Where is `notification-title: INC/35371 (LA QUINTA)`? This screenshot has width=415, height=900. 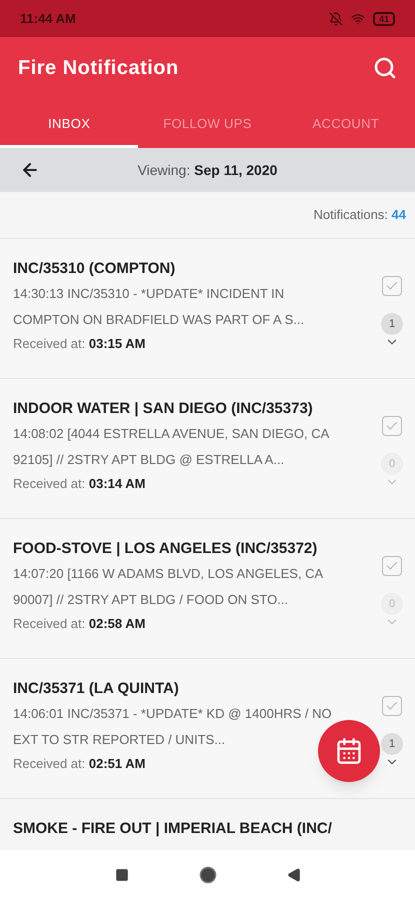
notification-title: INC/35371 (LA QUINTA) is located at coordinates (96, 689).